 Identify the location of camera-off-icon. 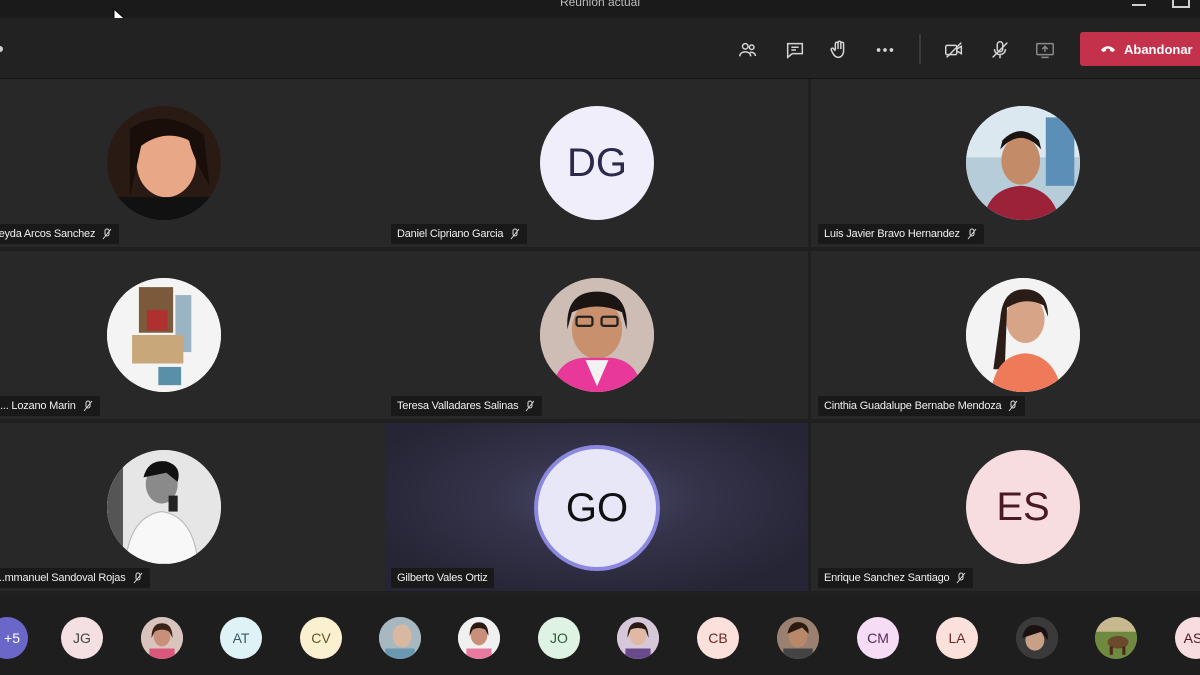
(954, 50).